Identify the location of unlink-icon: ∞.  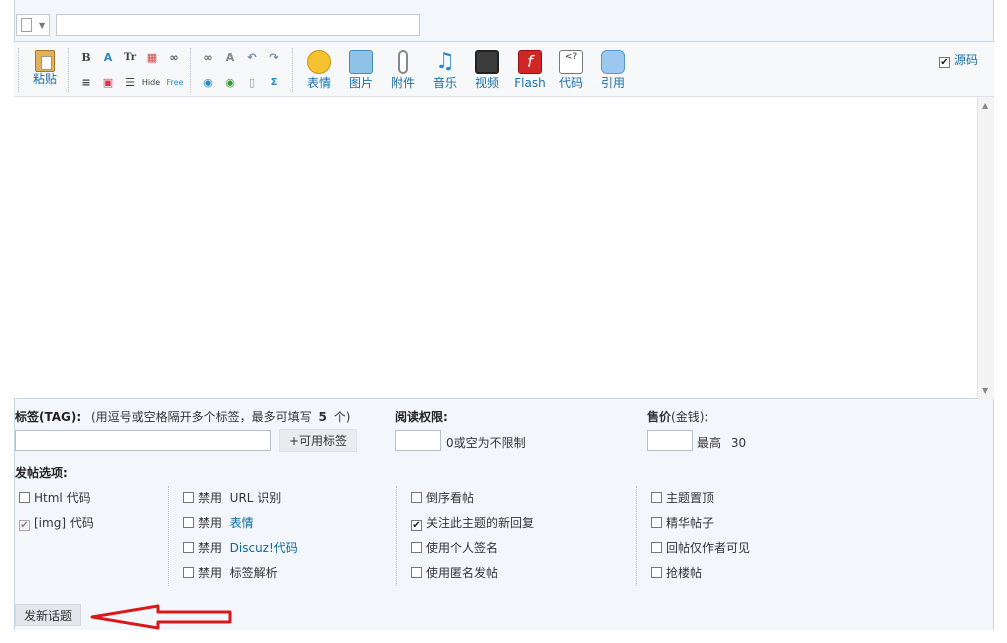
(208, 58).